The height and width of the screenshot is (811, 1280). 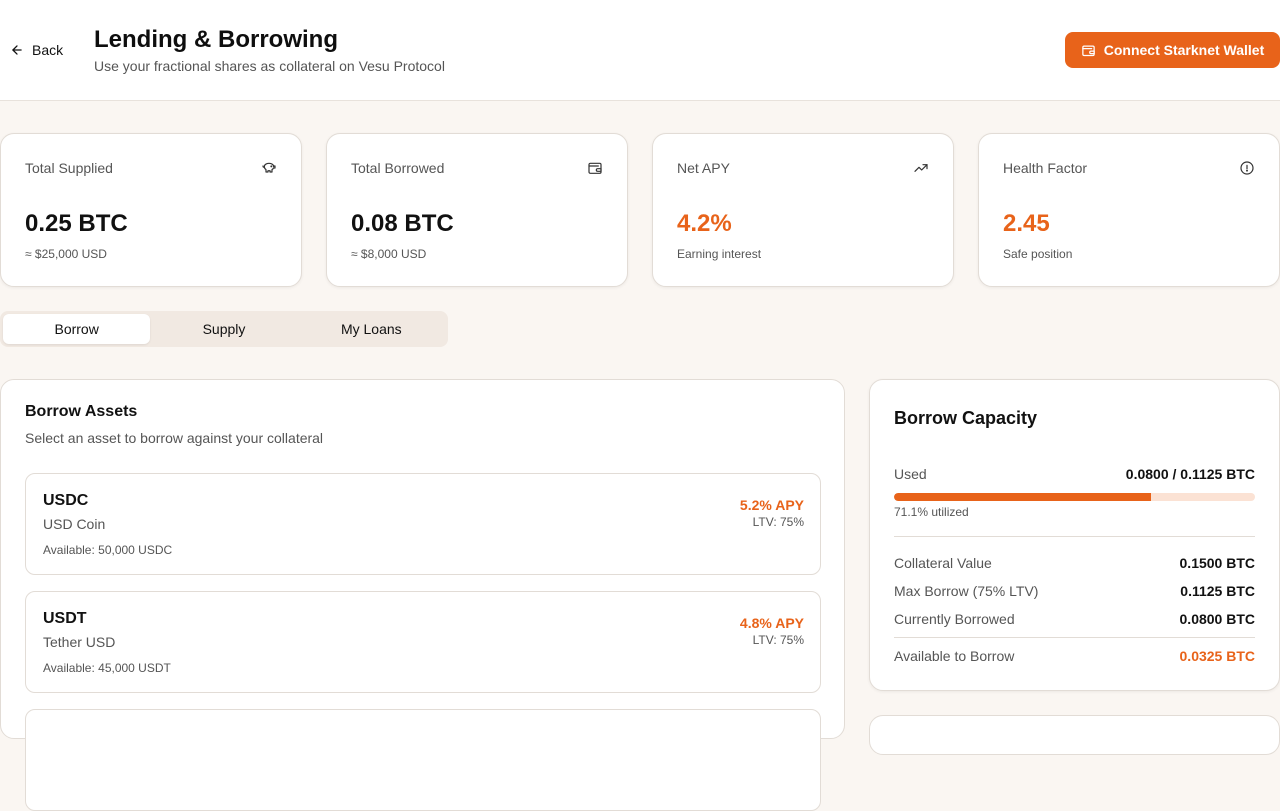 What do you see at coordinates (1129, 210) in the screenshot?
I see `stat-card-health-factor: Health Factor 2.45 Safe position` at bounding box center [1129, 210].